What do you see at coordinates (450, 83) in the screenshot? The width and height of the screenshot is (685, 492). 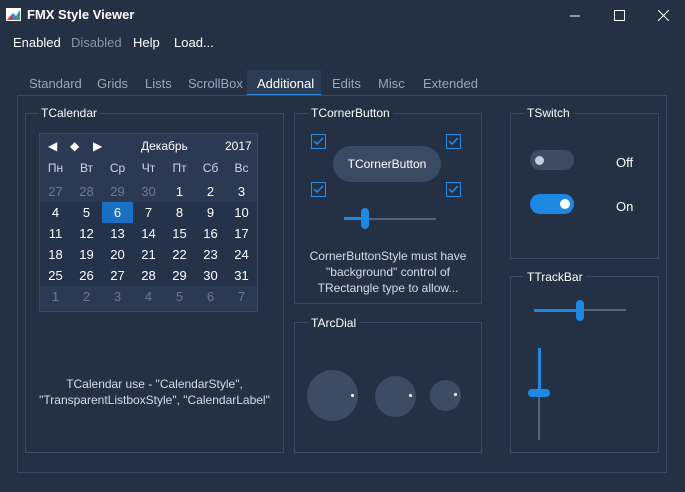 I see `tab-extended: Extended` at bounding box center [450, 83].